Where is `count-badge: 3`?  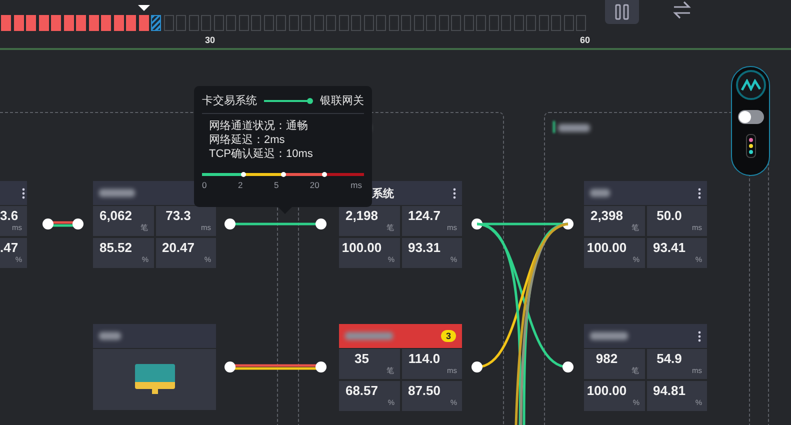
count-badge: 3 is located at coordinates (448, 336).